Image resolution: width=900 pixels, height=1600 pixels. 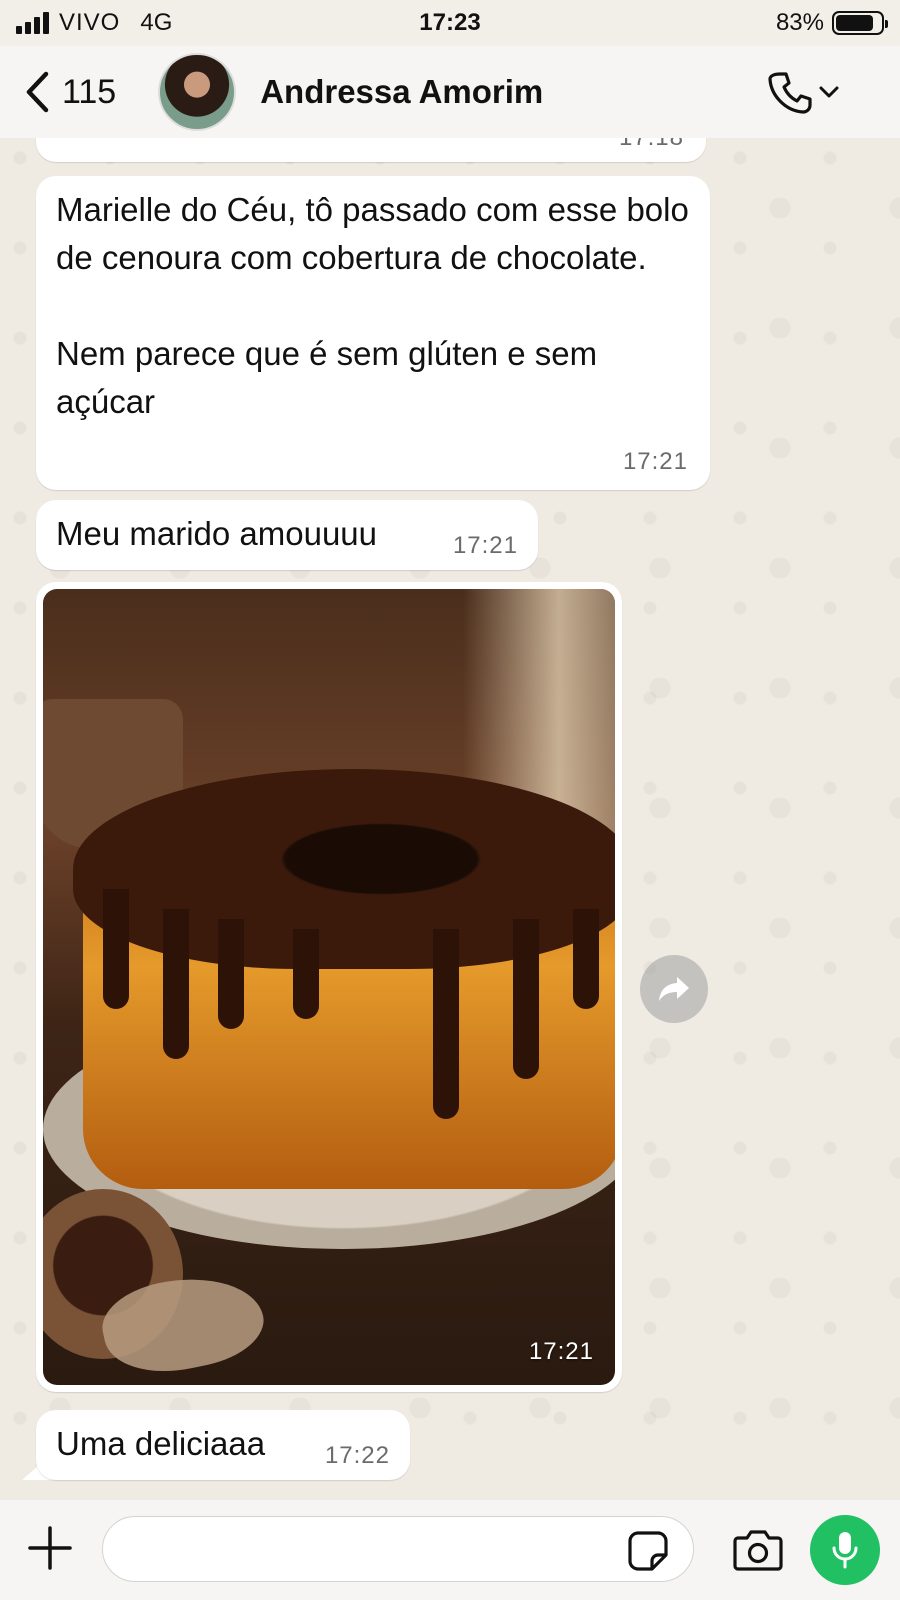 I want to click on attach-button, so click(x=50, y=1550).